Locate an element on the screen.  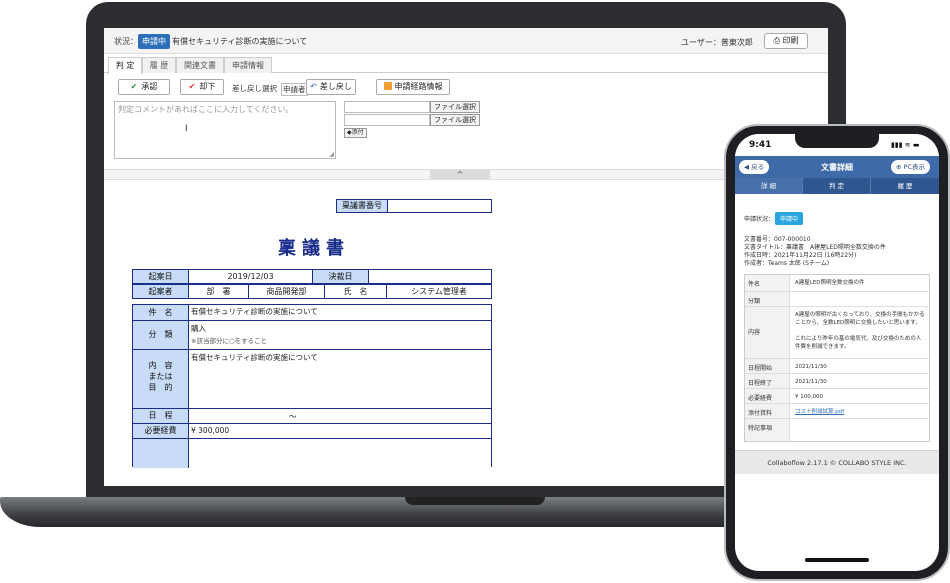
phone-footer: Collaboflow 2.17.1 © COLLABO STYLE INC. is located at coordinates (837, 462).